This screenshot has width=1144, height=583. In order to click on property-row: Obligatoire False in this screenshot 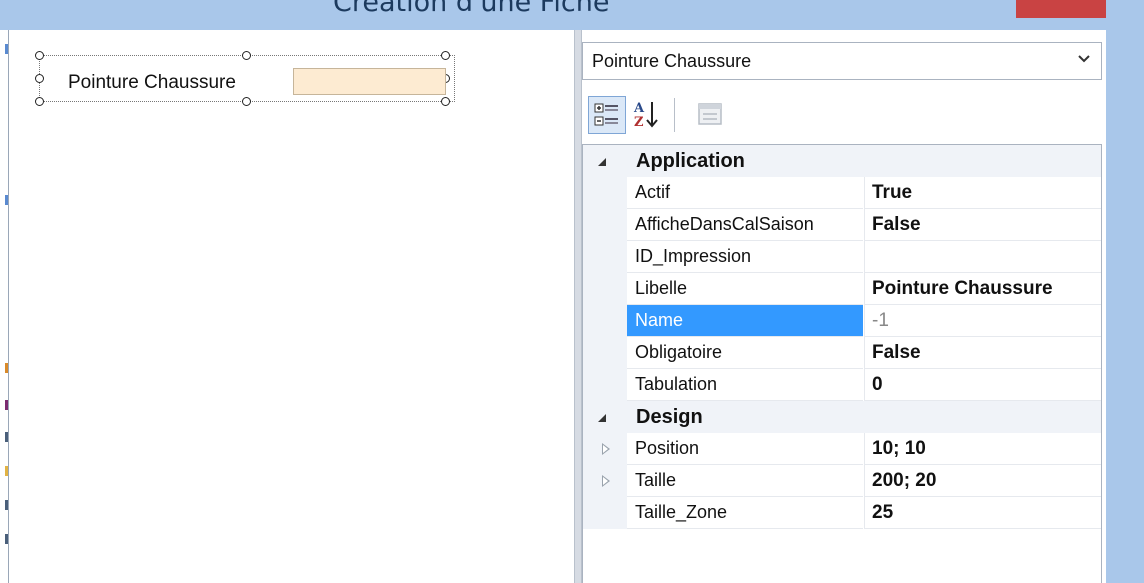, I will do `click(842, 353)`.